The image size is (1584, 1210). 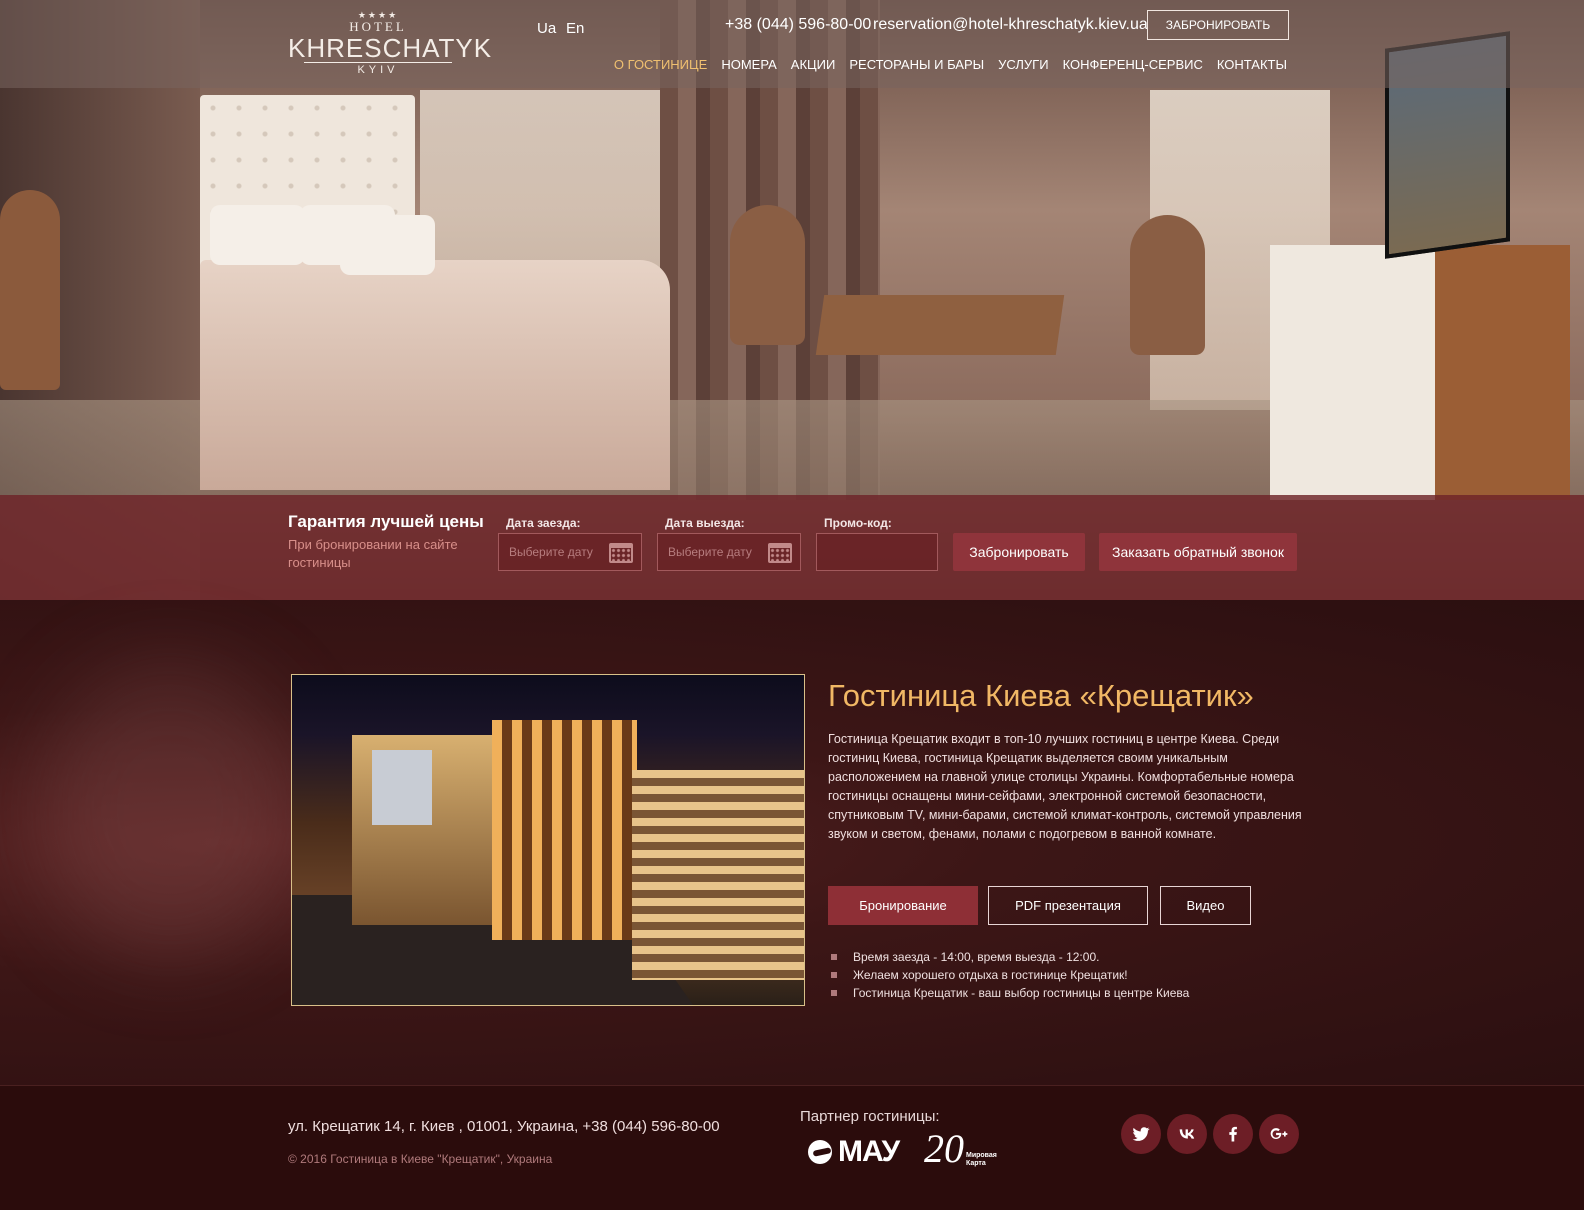 I want to click on mau-logo-icon, so click(x=820, y=1152).